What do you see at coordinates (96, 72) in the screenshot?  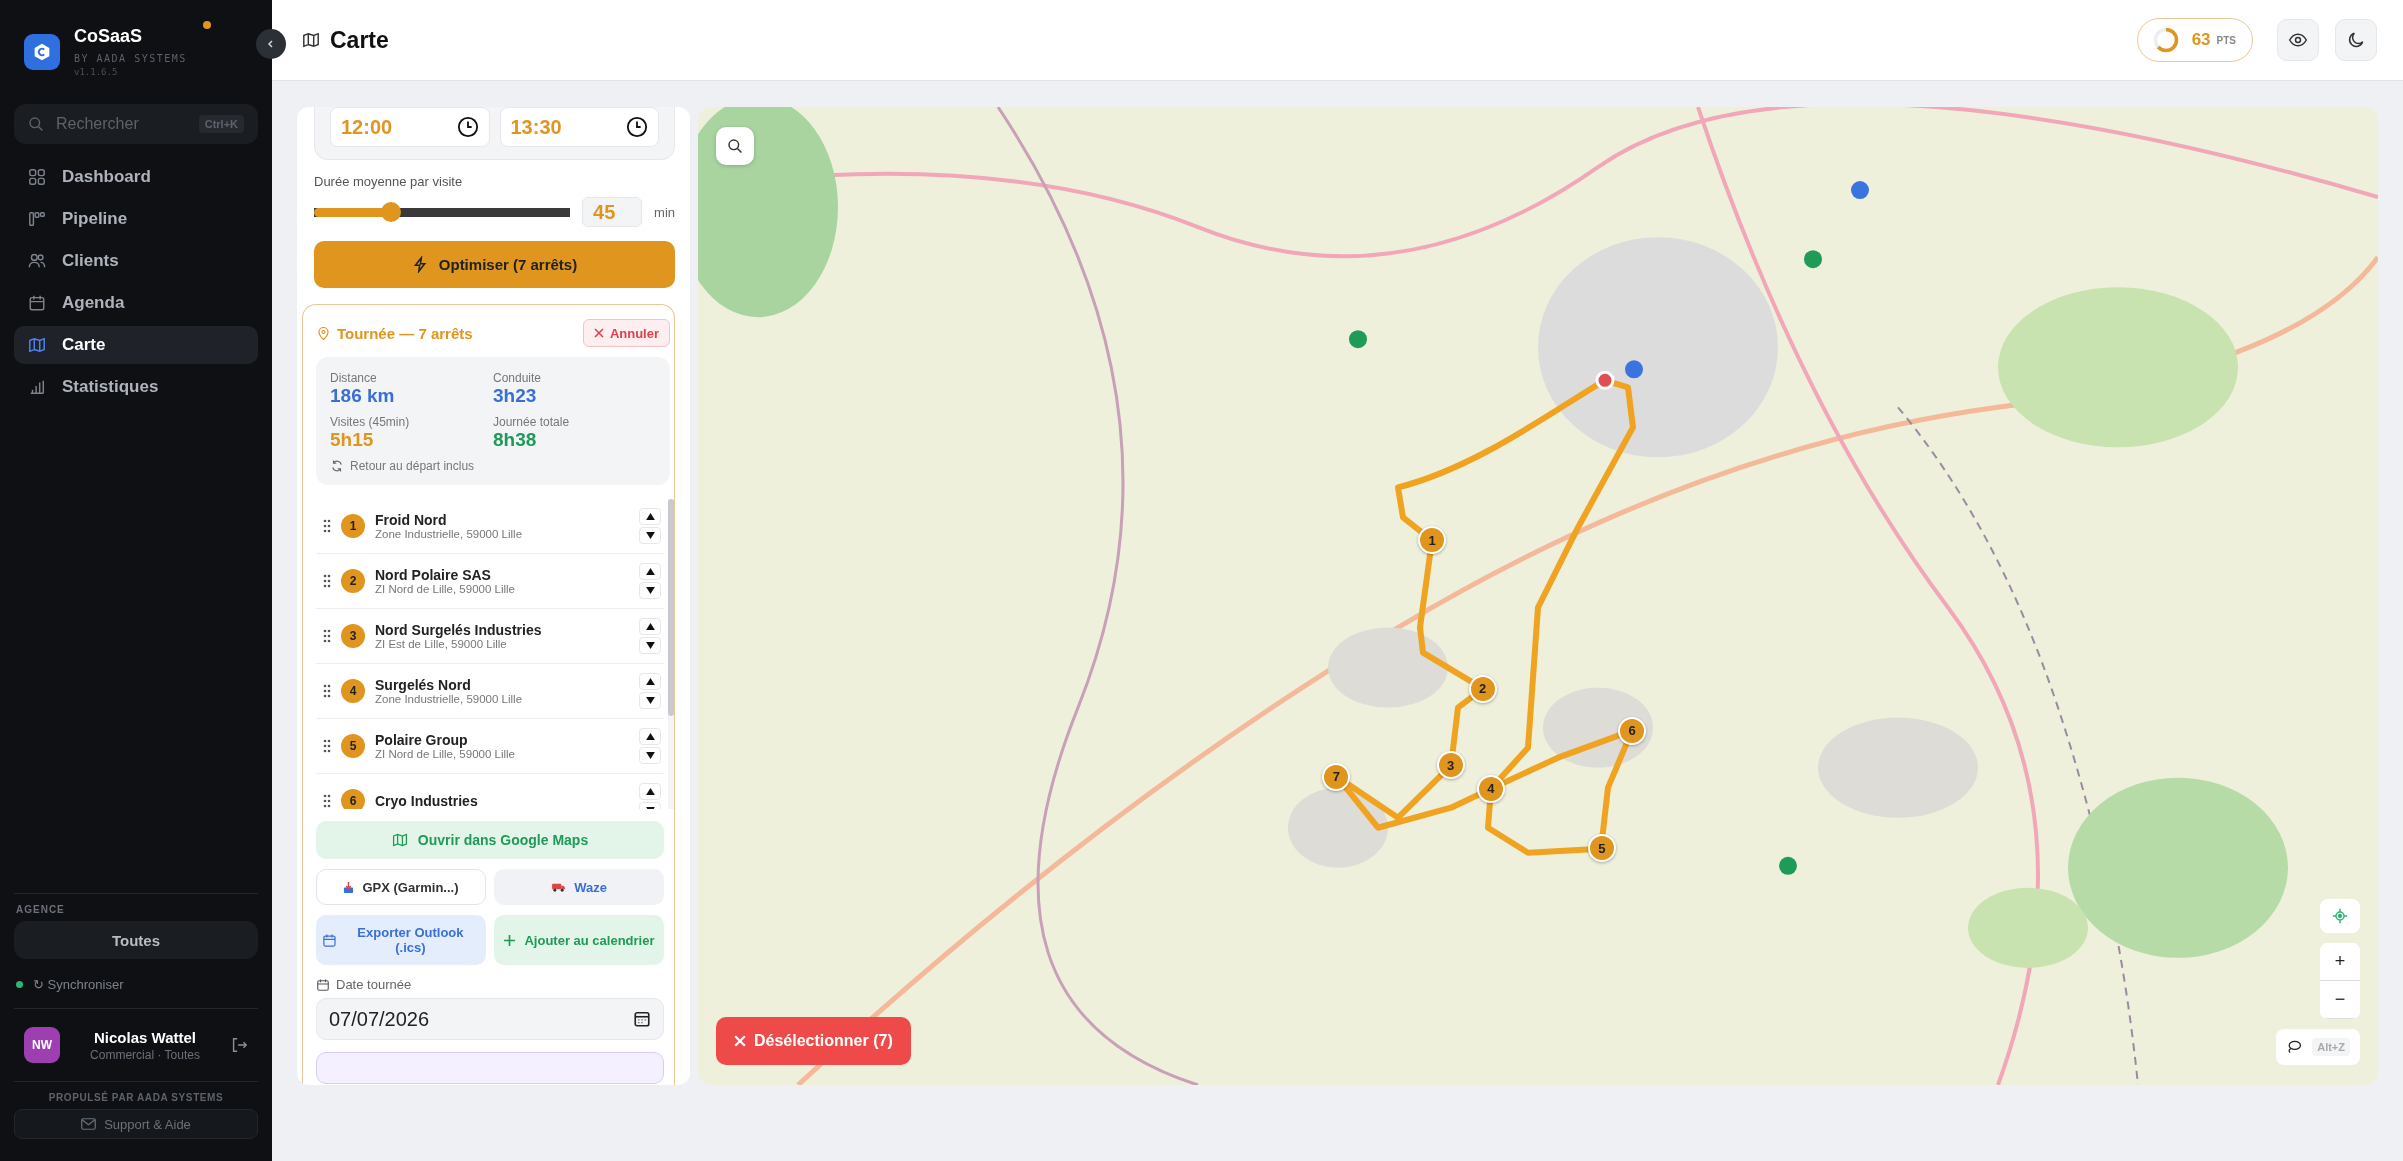 I see `app-version: v1.1.6.5` at bounding box center [96, 72].